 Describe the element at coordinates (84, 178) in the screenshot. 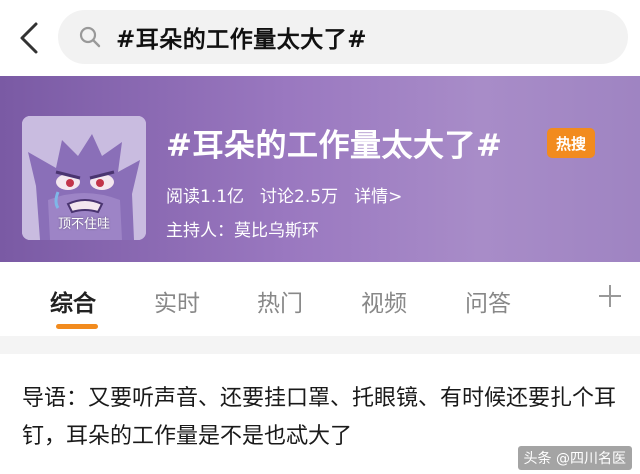

I see `topic-avatar: 顶不住哇` at that location.